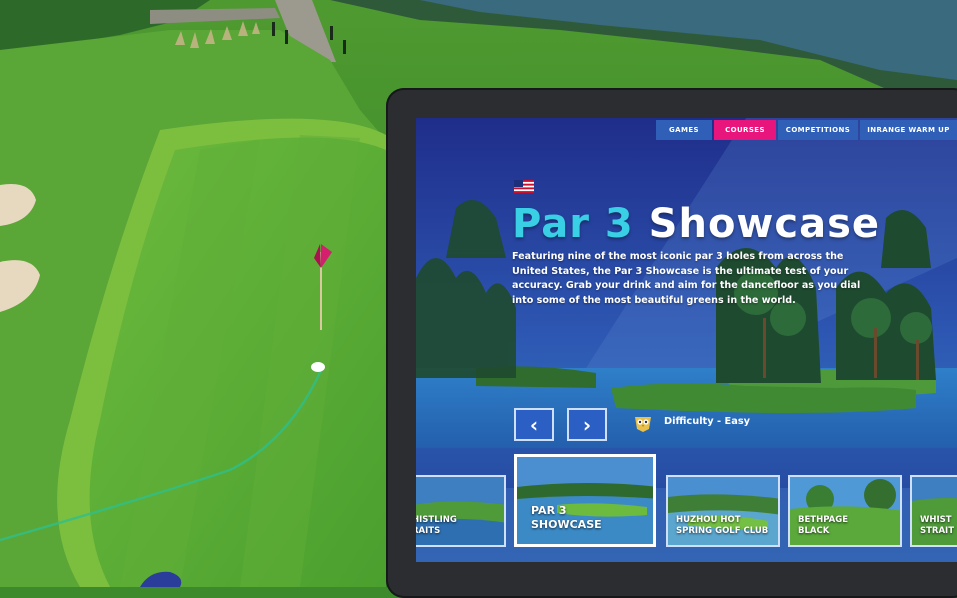 The height and width of the screenshot is (598, 957). What do you see at coordinates (566, 524) in the screenshot?
I see `card-line2: Showcase` at bounding box center [566, 524].